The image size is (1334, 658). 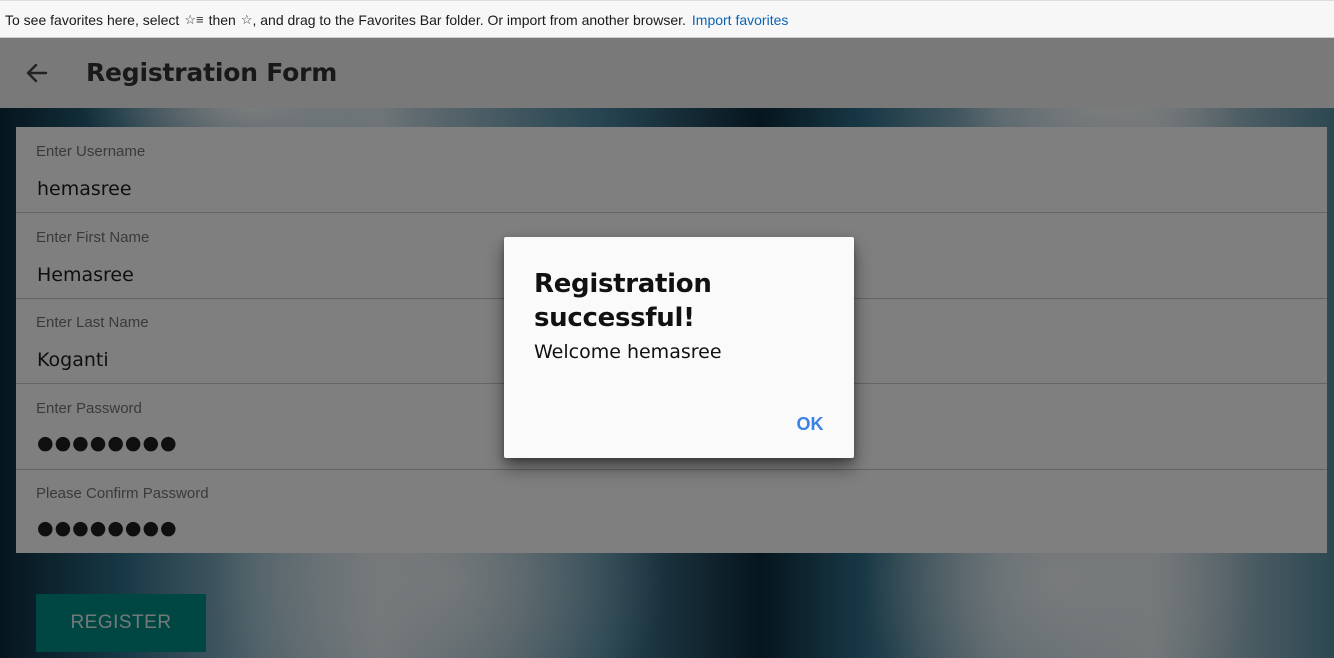 I want to click on star-icon: ☆, so click(x=246, y=19).